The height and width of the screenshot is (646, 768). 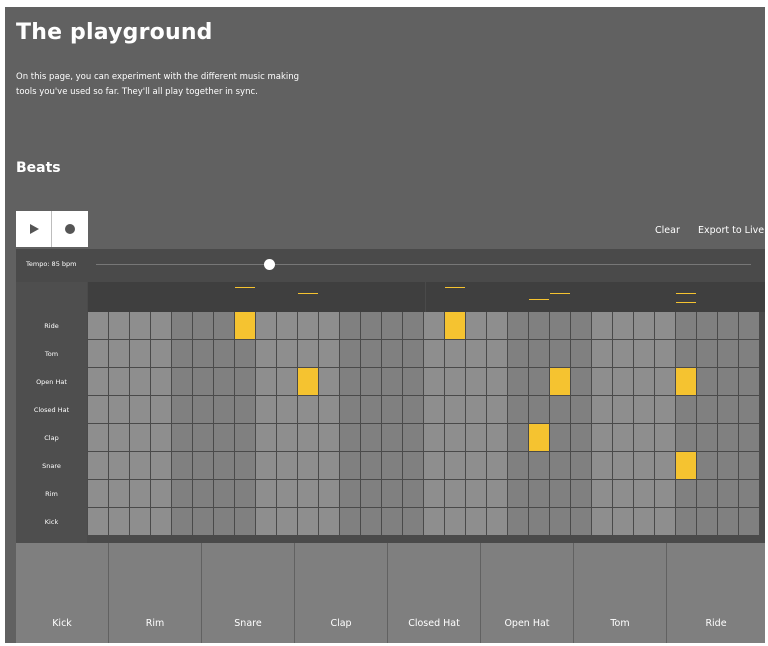 I want to click on pad-open-hat: Open Hat, so click(x=527, y=593).